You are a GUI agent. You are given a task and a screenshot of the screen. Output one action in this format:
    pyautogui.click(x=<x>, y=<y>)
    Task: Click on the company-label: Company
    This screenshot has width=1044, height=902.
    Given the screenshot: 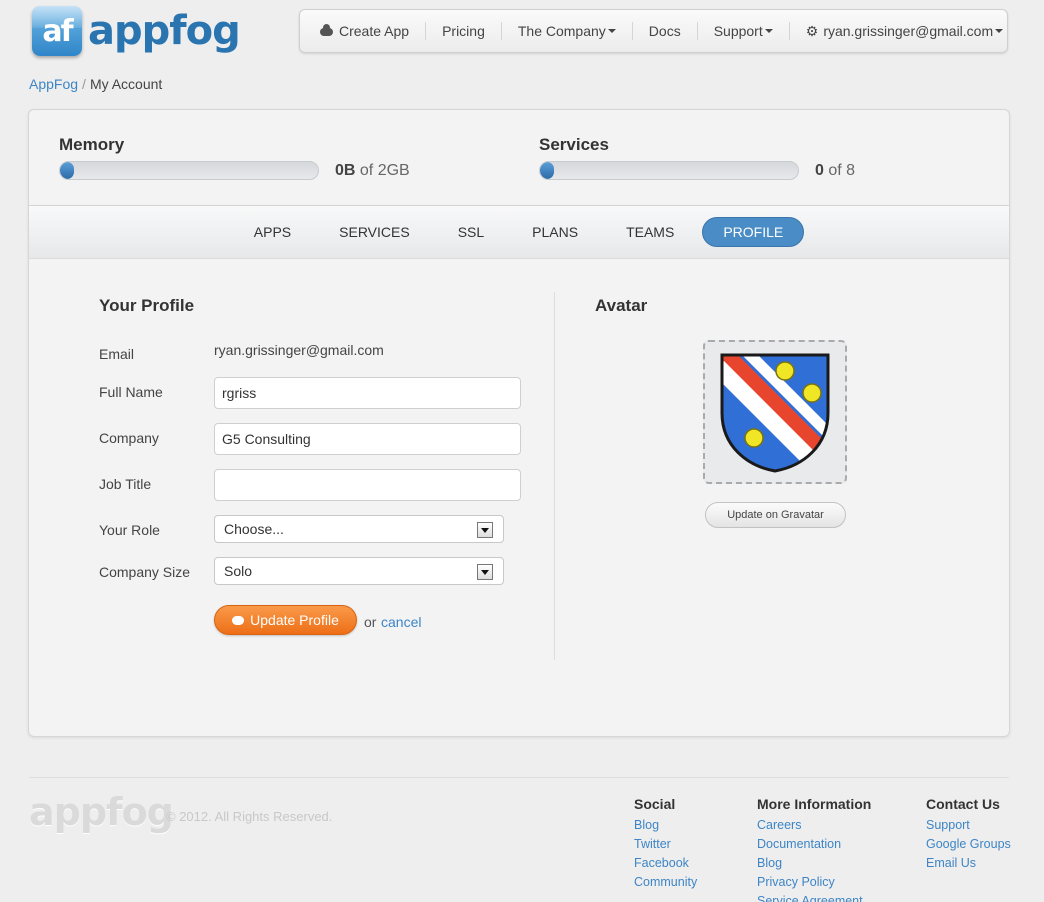 What is the action you would take?
    pyautogui.click(x=129, y=438)
    